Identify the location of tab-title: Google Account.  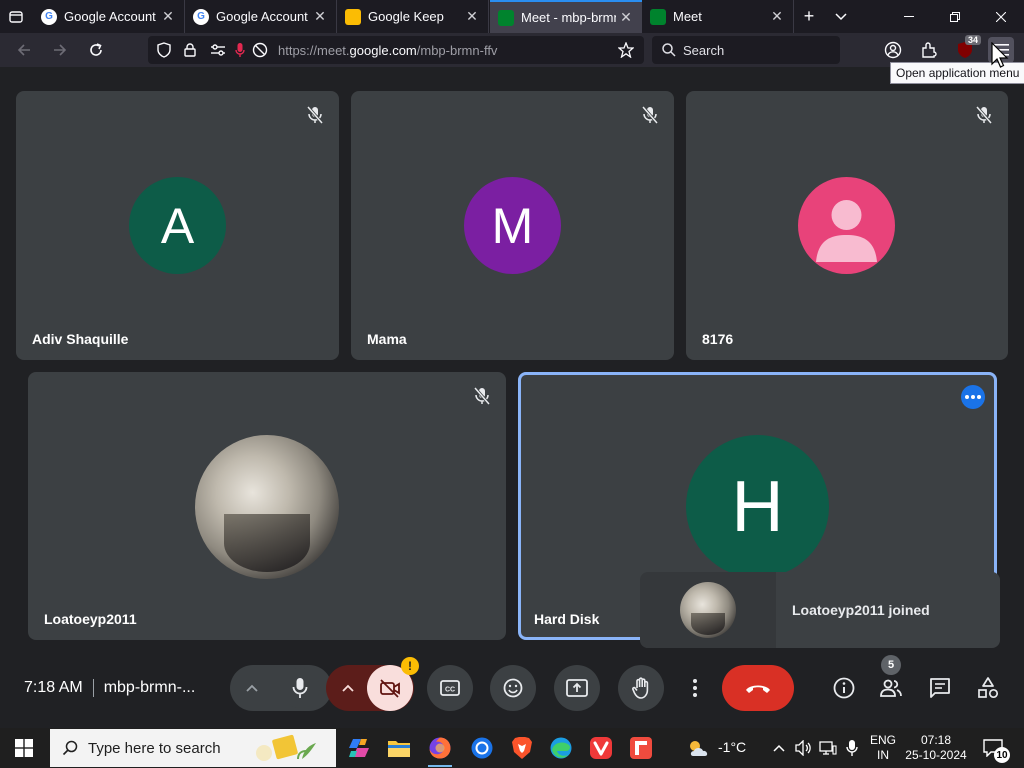
(110, 16).